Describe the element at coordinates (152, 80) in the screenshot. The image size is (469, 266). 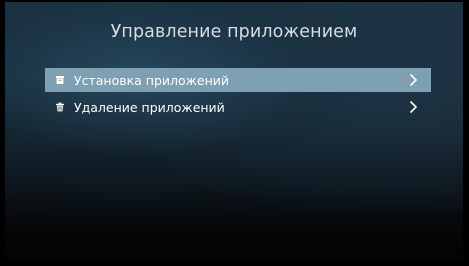
I see `menu-item-label: Установка приложений` at that location.